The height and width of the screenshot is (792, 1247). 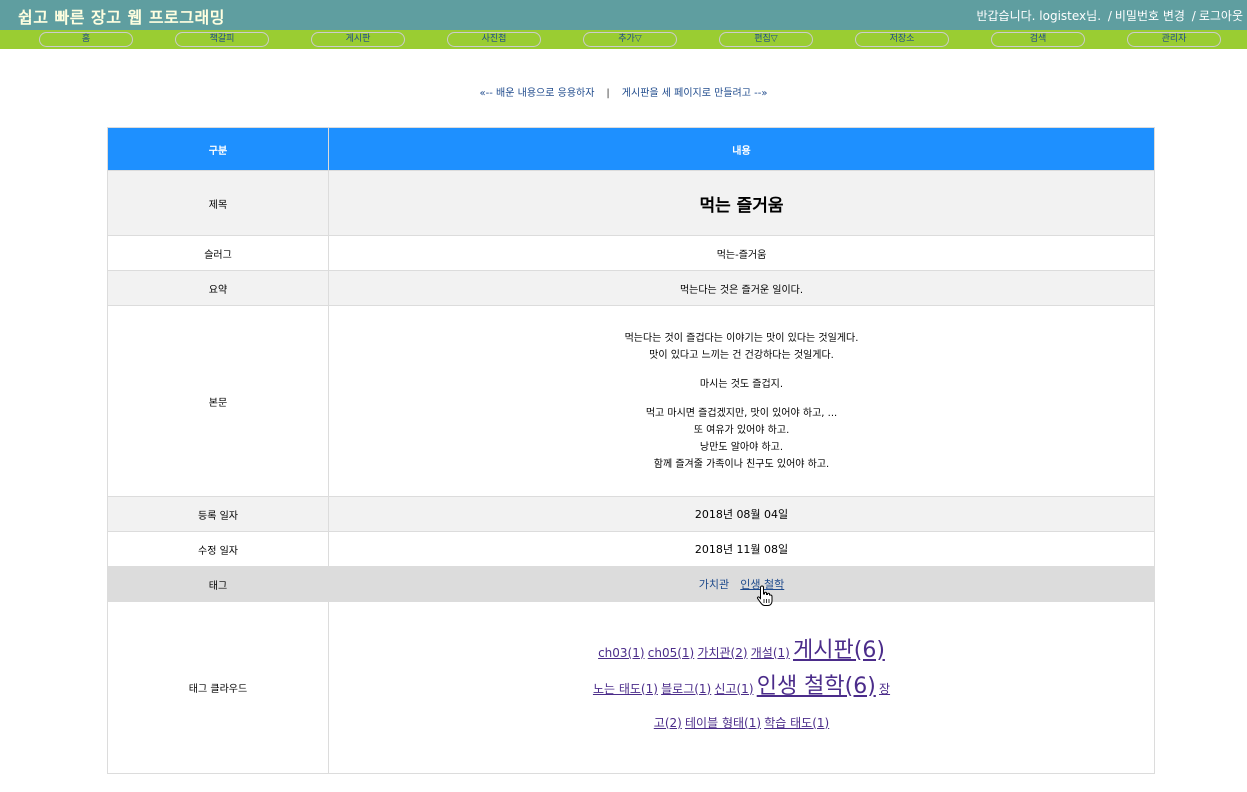 I want to click on post-slug: 먹는-즐거움, so click(x=741, y=253).